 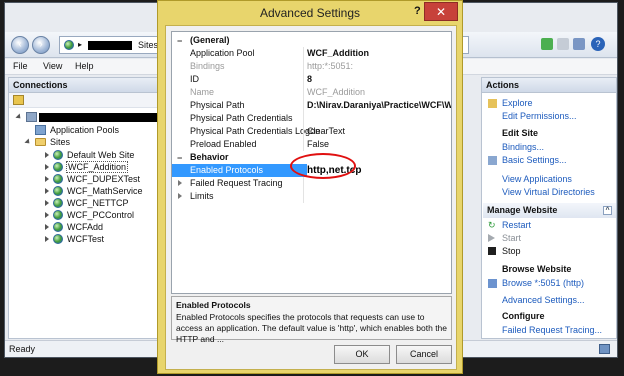 What do you see at coordinates (579, 44) in the screenshot?
I see `home-icon` at bounding box center [579, 44].